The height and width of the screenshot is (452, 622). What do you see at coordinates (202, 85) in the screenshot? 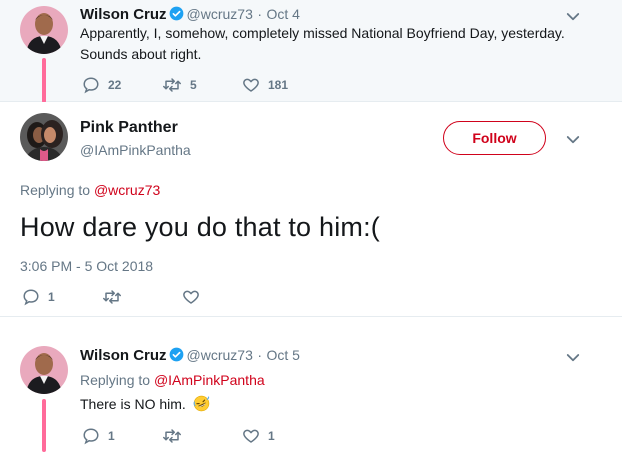
I see `retweet-button: 5` at bounding box center [202, 85].